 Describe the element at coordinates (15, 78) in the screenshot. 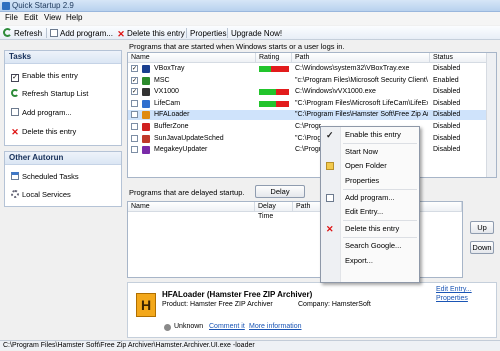

I see `checkbox-icon: ✓` at that location.